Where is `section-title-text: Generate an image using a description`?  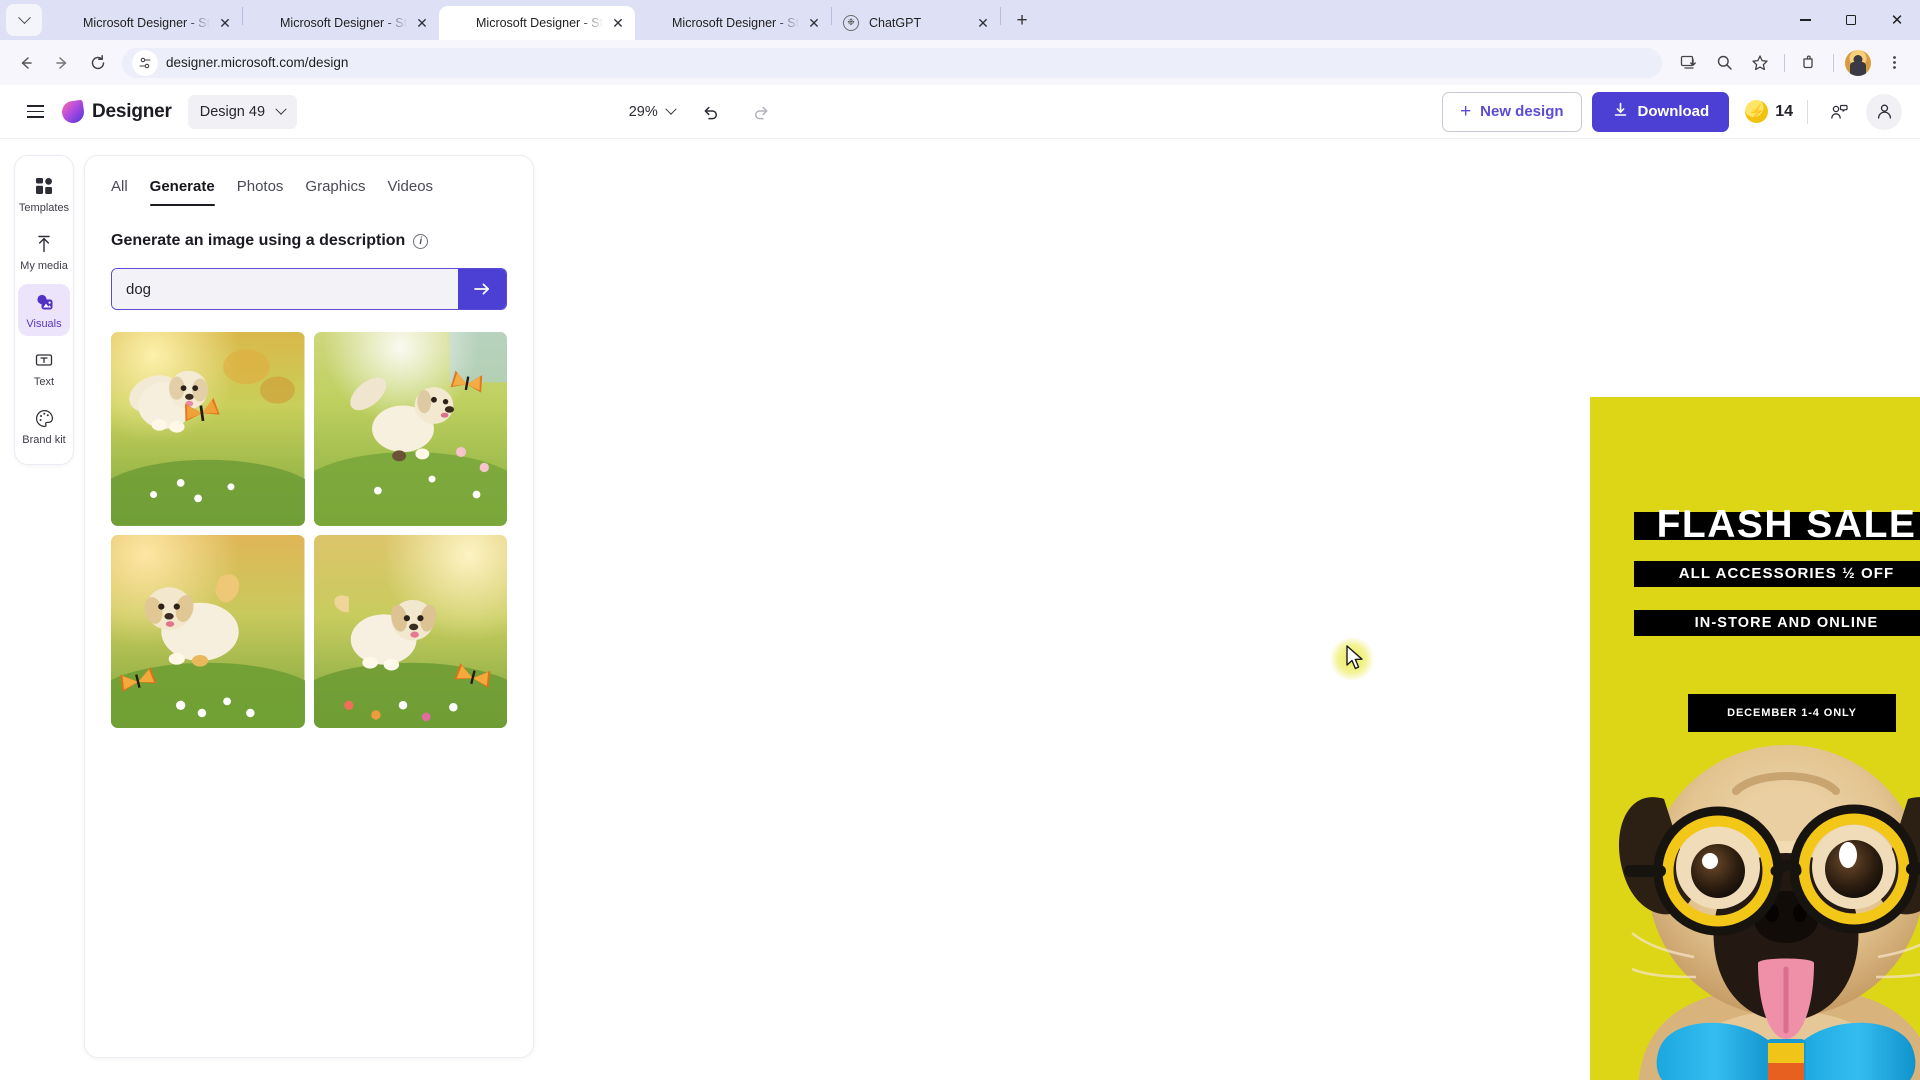 section-title-text: Generate an image using a description is located at coordinates (258, 240).